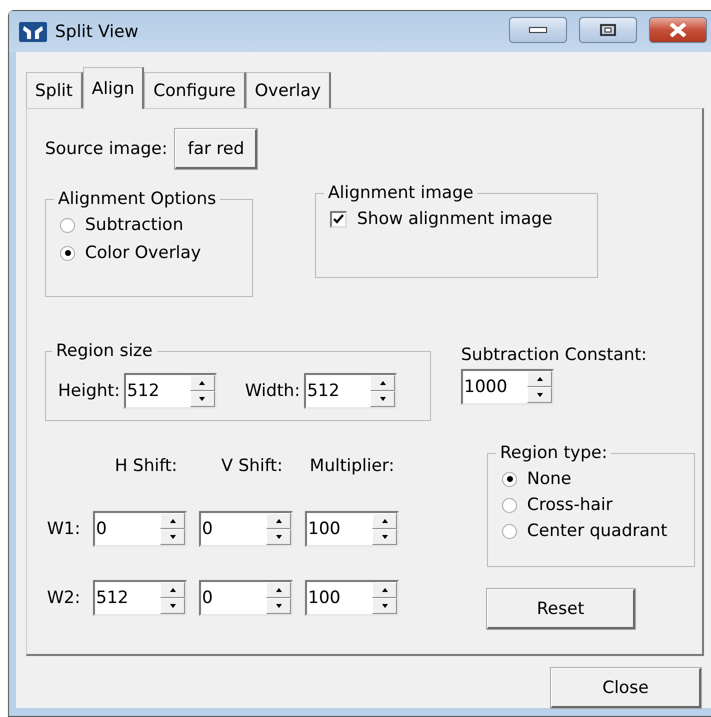  I want to click on radio-label: None, so click(549, 479).